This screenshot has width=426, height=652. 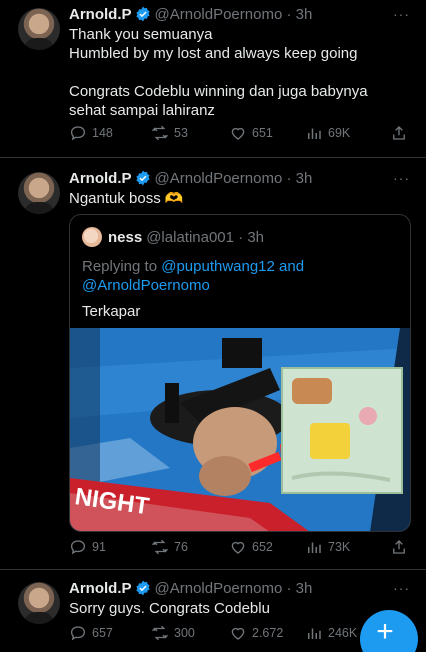 I want to click on views-button: 246K, so click(x=331, y=633).